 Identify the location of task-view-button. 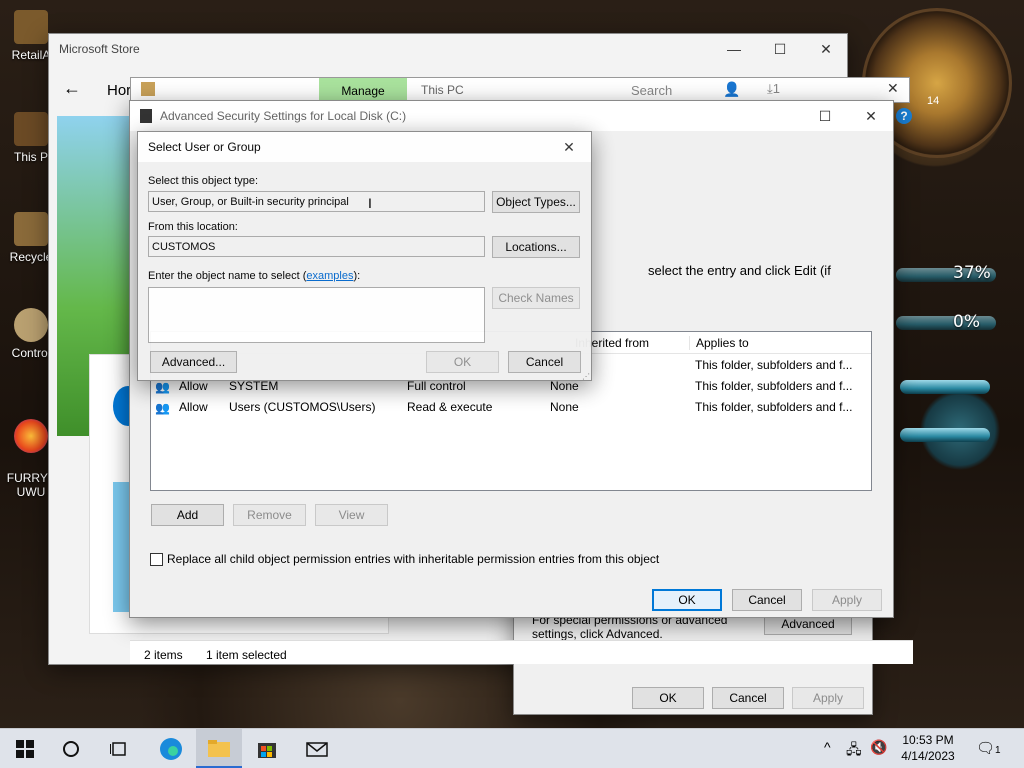
(119, 748).